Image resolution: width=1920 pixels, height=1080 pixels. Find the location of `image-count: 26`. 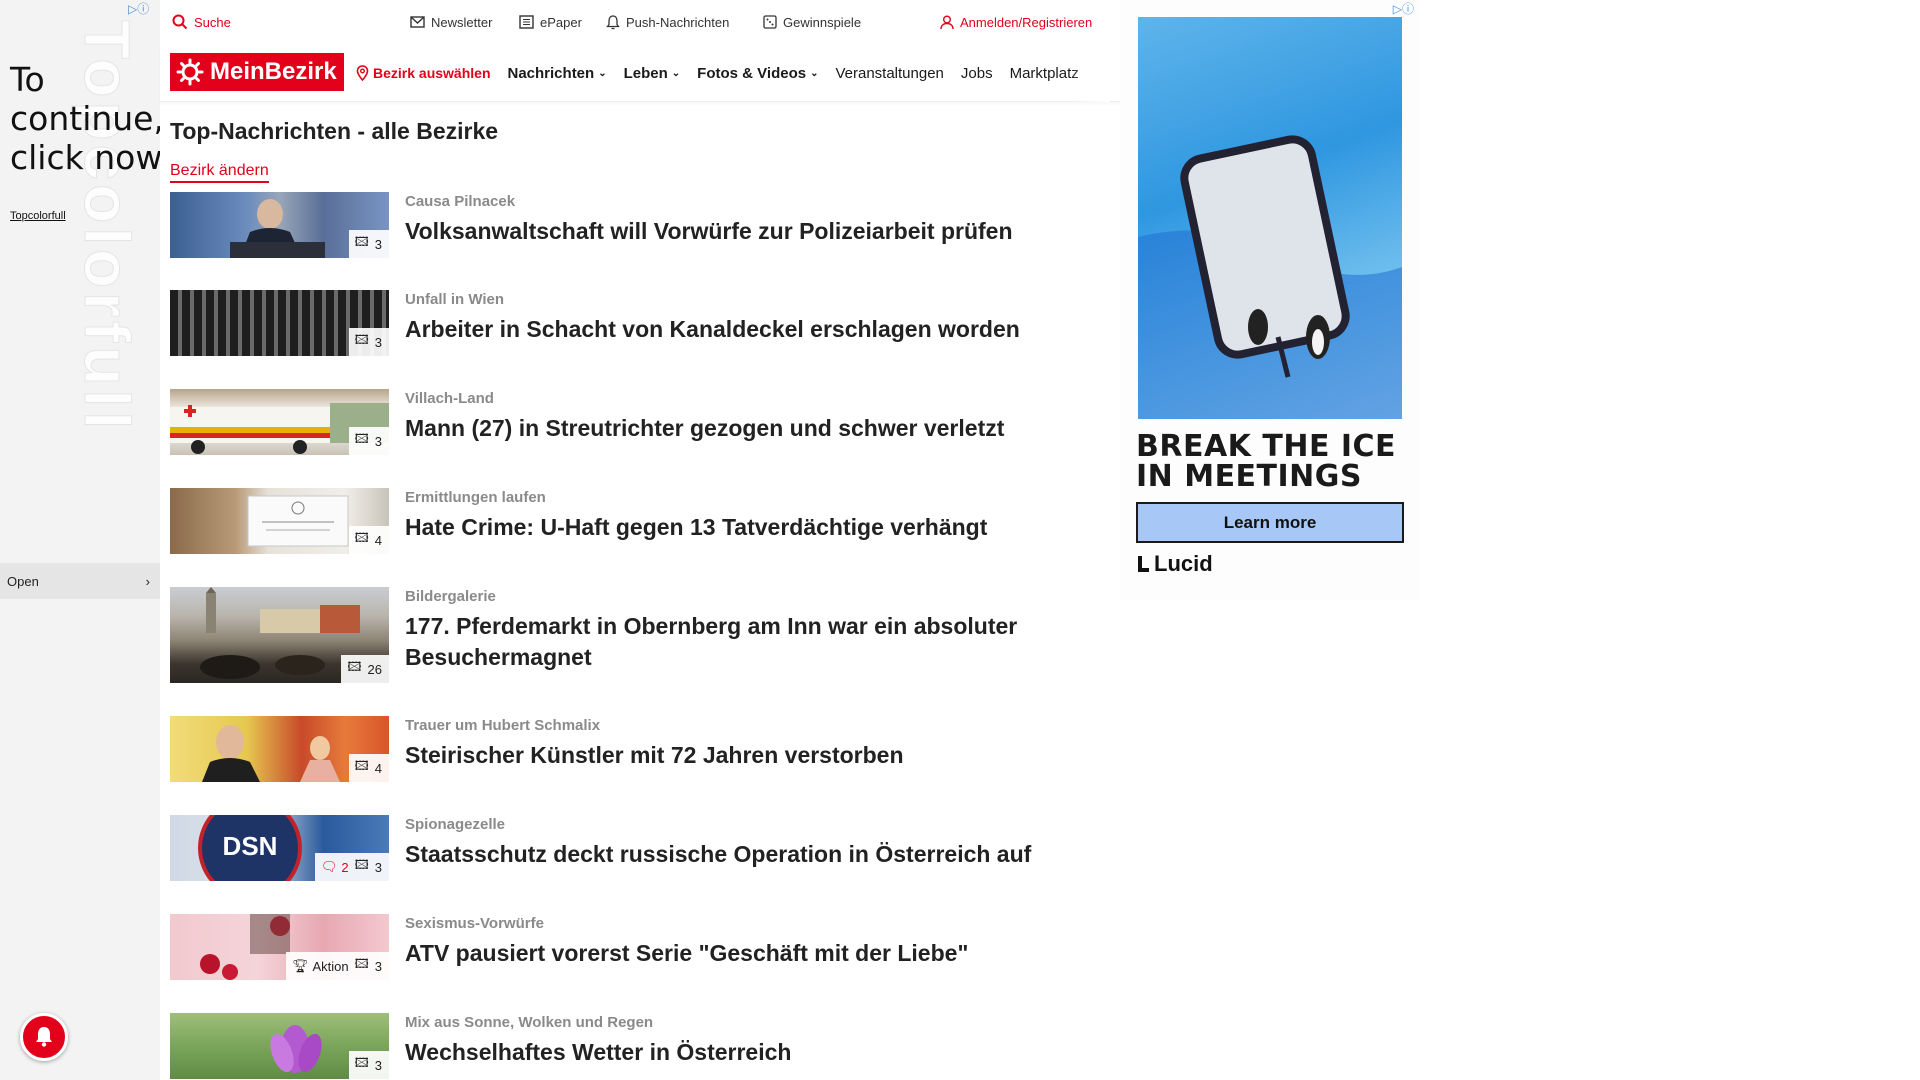

image-count: 26 is located at coordinates (374, 669).